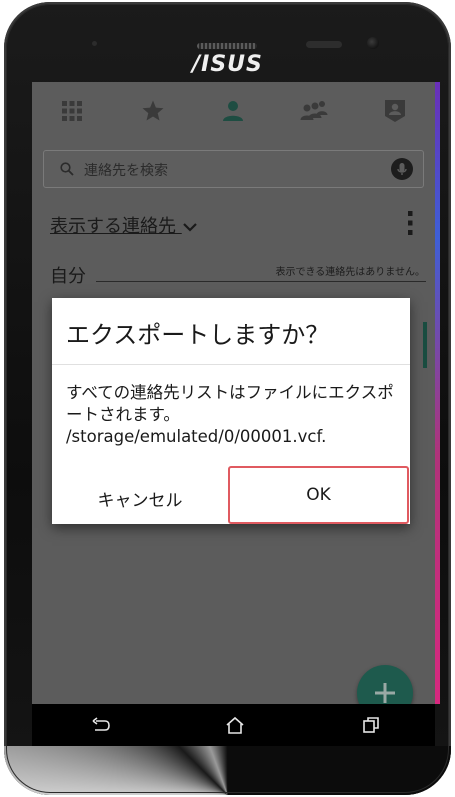 This screenshot has width=455, height=797. What do you see at coordinates (425, 345) in the screenshot?
I see `scroll-indicator` at bounding box center [425, 345].